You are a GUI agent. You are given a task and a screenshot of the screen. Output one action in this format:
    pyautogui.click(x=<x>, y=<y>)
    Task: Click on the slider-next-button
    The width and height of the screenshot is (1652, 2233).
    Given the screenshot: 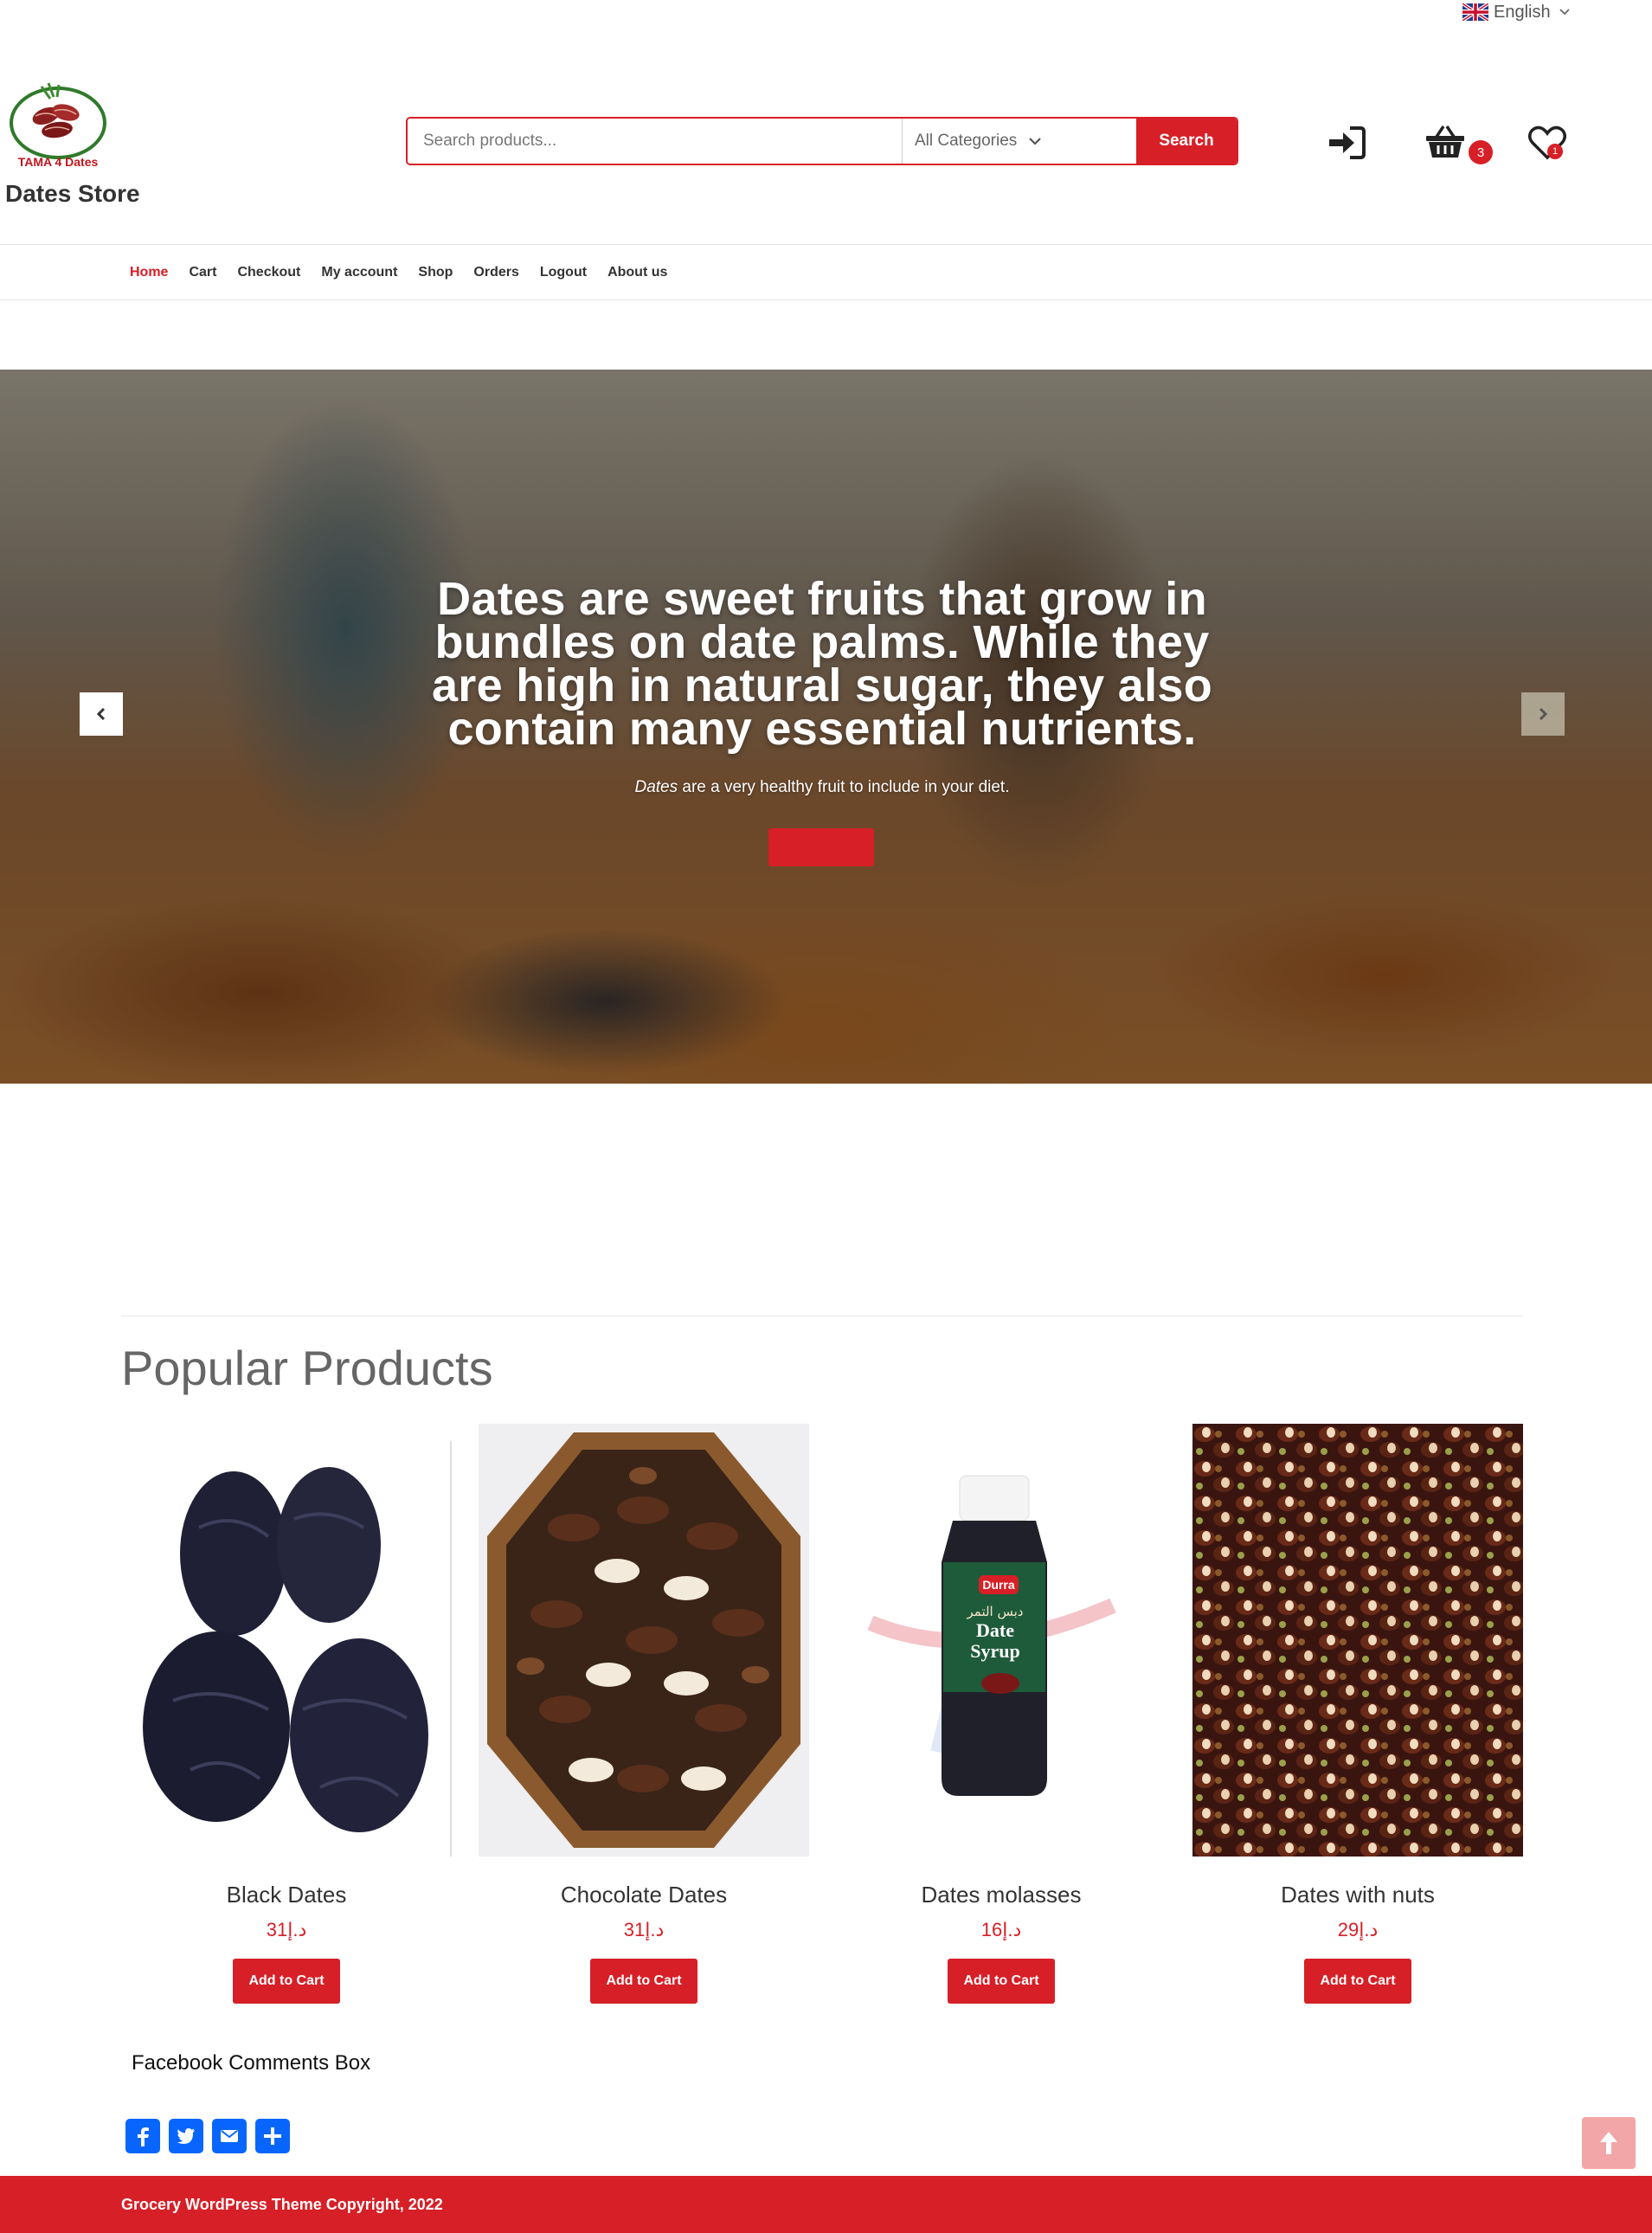 What is the action you would take?
    pyautogui.click(x=1543, y=714)
    